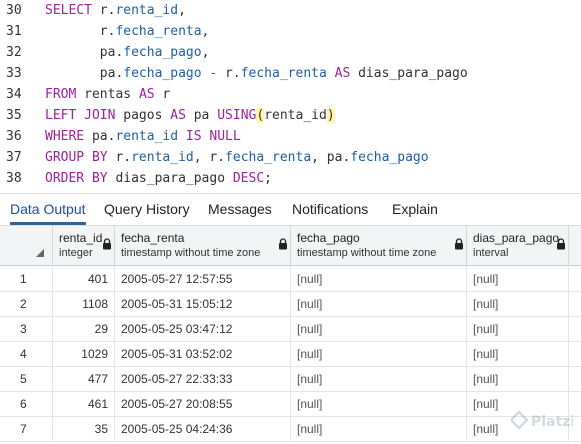 The height and width of the screenshot is (444, 581). What do you see at coordinates (111, 94) in the screenshot?
I see `code-token: rentas` at bounding box center [111, 94].